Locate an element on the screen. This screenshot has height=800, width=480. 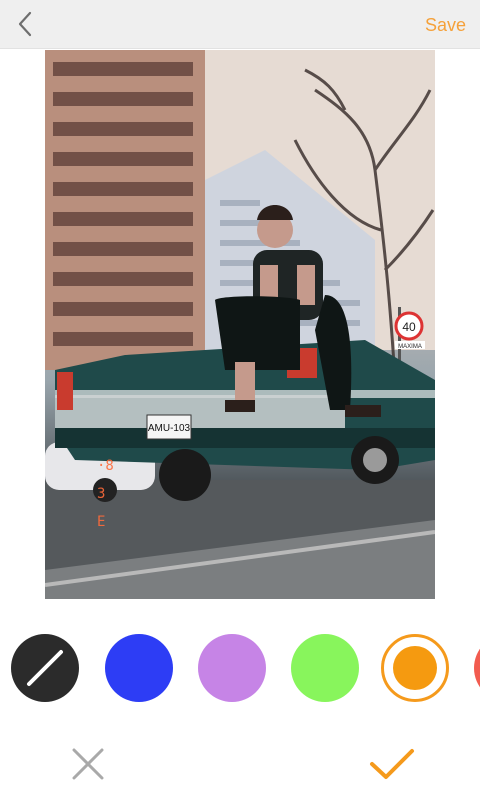
svg-text: 3 is located at coordinates (101, 494).